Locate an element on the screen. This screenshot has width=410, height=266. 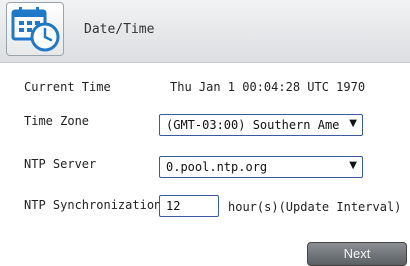
ntp-server-select: 0.pool.ntp.org ▼ is located at coordinates (261, 167).